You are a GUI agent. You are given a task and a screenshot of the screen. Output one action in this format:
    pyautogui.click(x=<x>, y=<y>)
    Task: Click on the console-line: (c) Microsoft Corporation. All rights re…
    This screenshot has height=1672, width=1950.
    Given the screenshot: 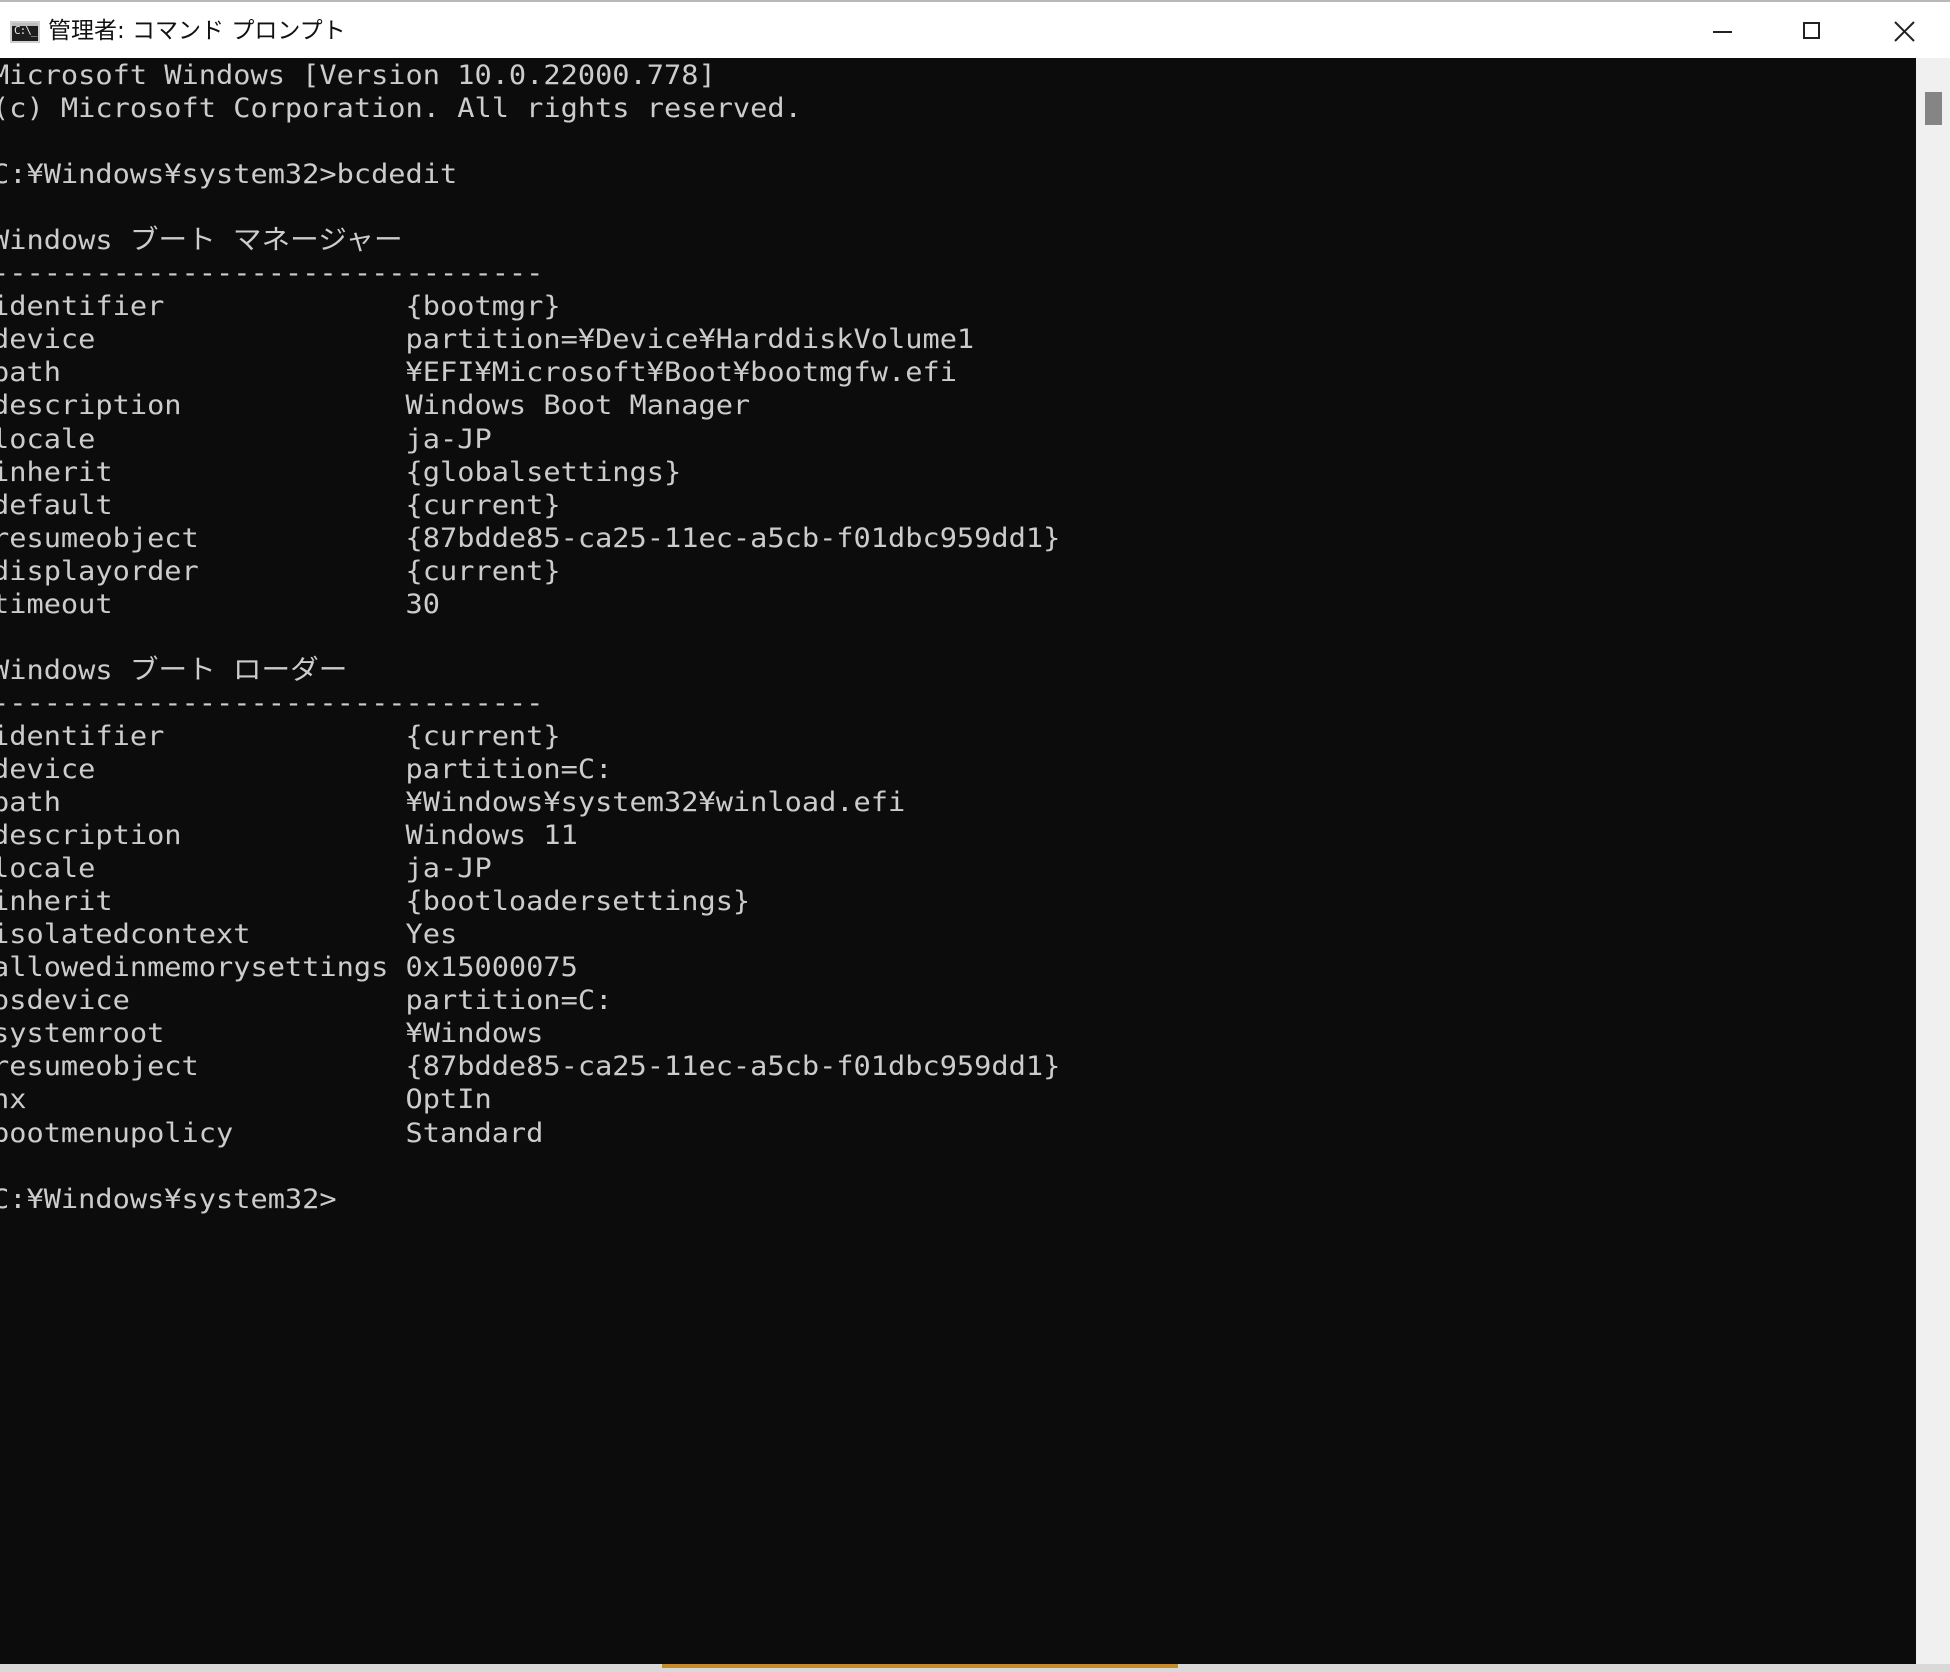 What is the action you would take?
    pyautogui.click(x=401, y=109)
    